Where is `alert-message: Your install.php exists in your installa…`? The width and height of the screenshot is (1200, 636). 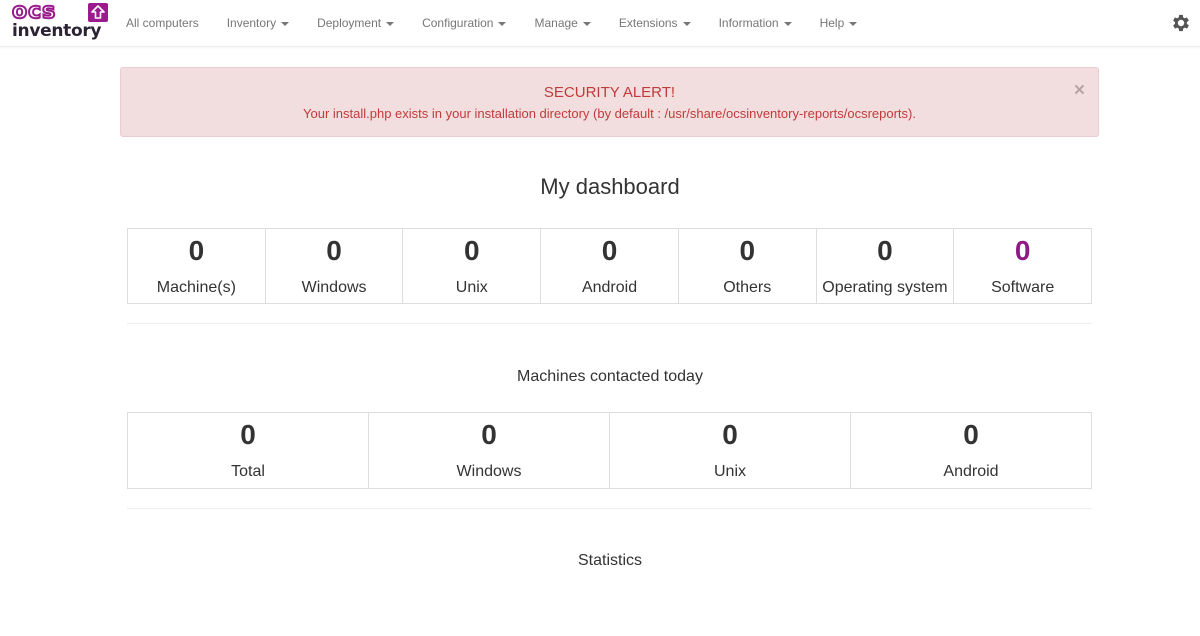
alert-message: Your install.php exists in your installa… is located at coordinates (609, 113).